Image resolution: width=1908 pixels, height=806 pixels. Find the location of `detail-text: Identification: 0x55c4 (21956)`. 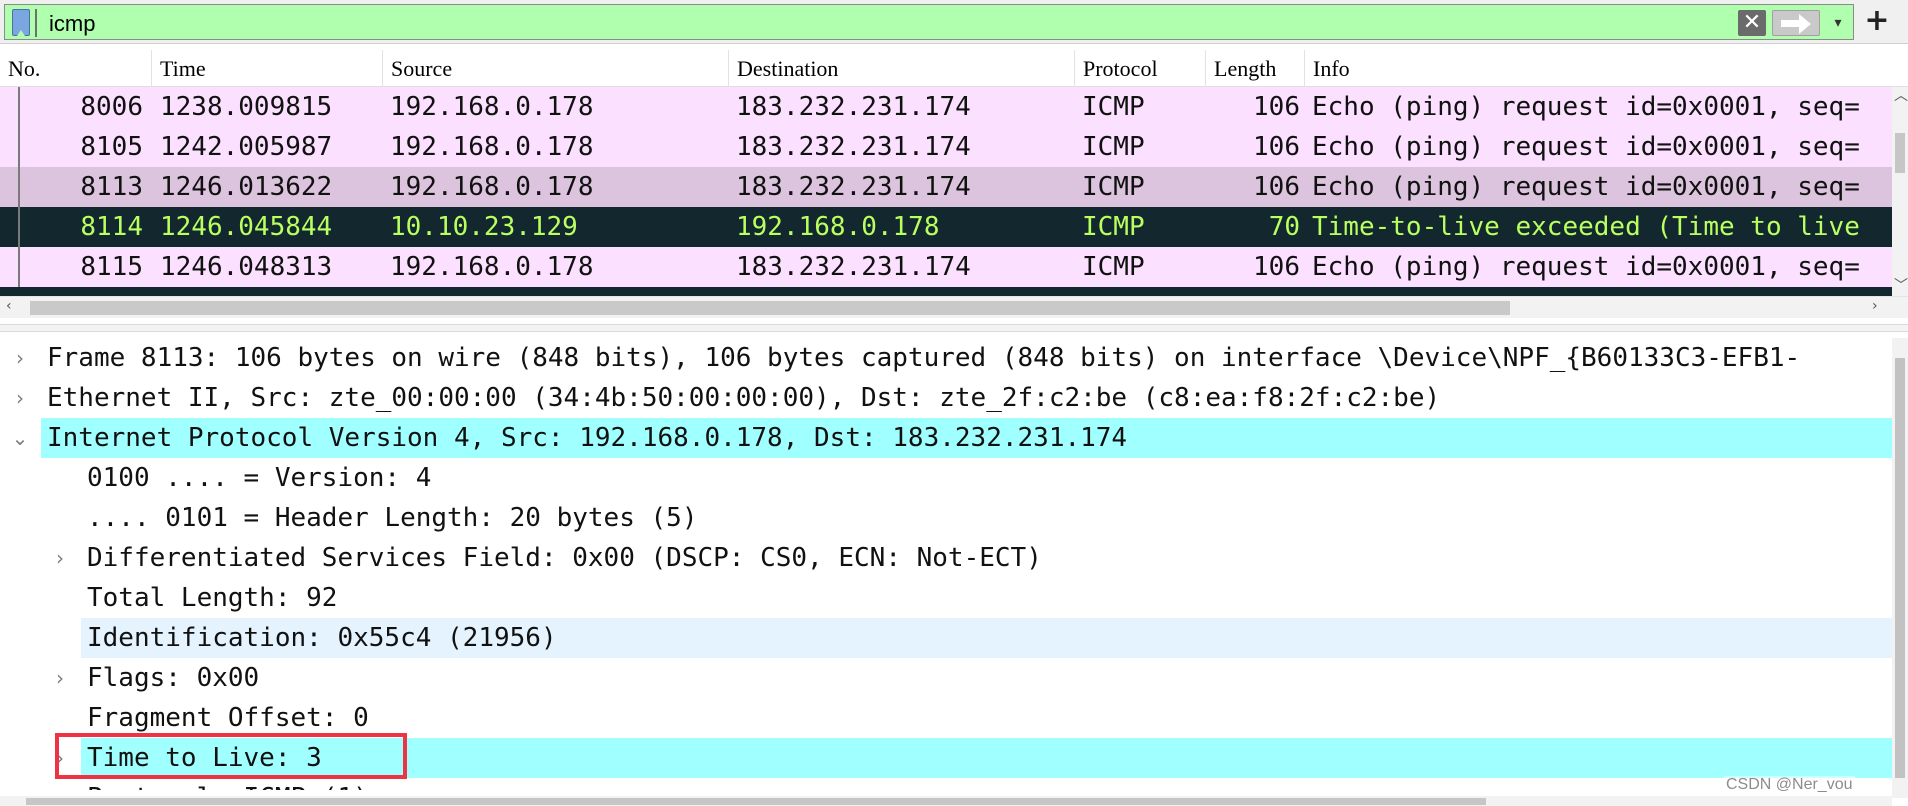

detail-text: Identification: 0x55c4 (21956) is located at coordinates (322, 638).